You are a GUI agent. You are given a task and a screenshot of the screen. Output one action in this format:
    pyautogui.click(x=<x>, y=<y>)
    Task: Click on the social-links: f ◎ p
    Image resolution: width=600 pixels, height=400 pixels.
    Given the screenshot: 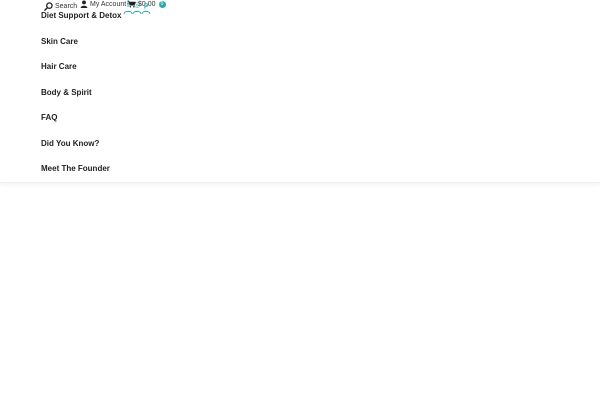 What is the action you would take?
    pyautogui.click(x=137, y=8)
    